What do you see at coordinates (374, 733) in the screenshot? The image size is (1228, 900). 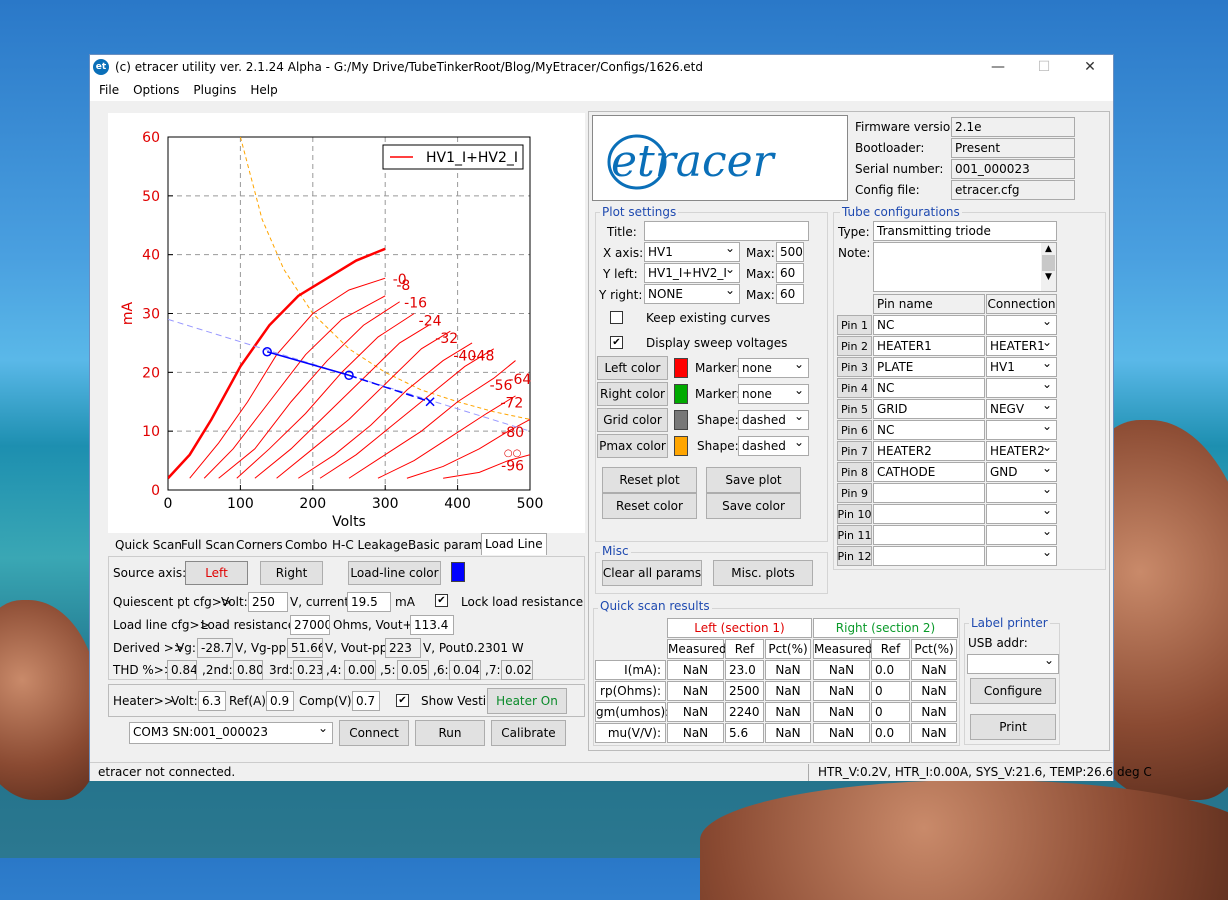 I see `connect-button: Connect` at bounding box center [374, 733].